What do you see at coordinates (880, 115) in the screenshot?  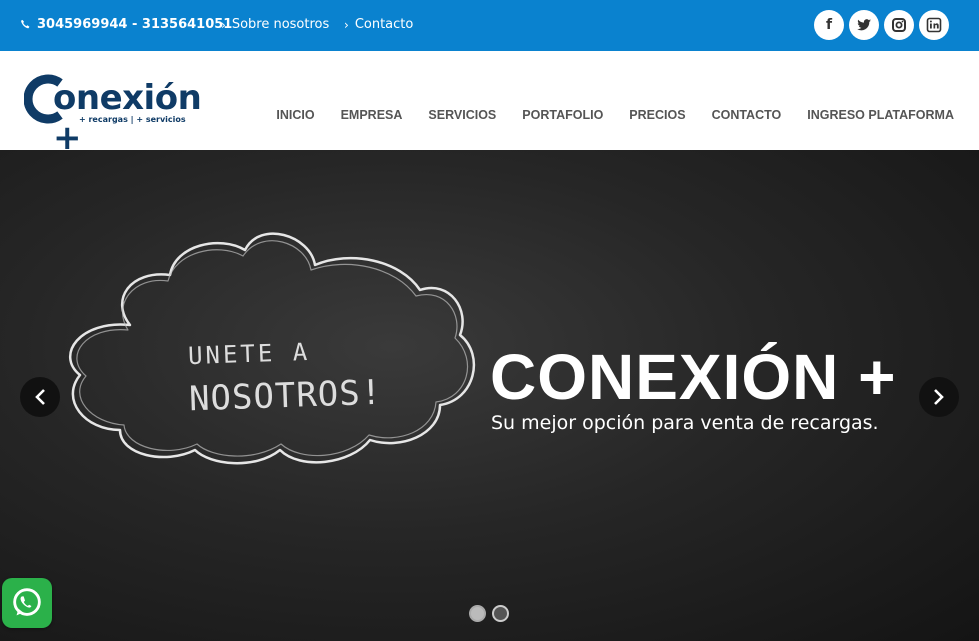 I see `nav-ingreso-plataforma: INGRESO PLATAFORMA` at bounding box center [880, 115].